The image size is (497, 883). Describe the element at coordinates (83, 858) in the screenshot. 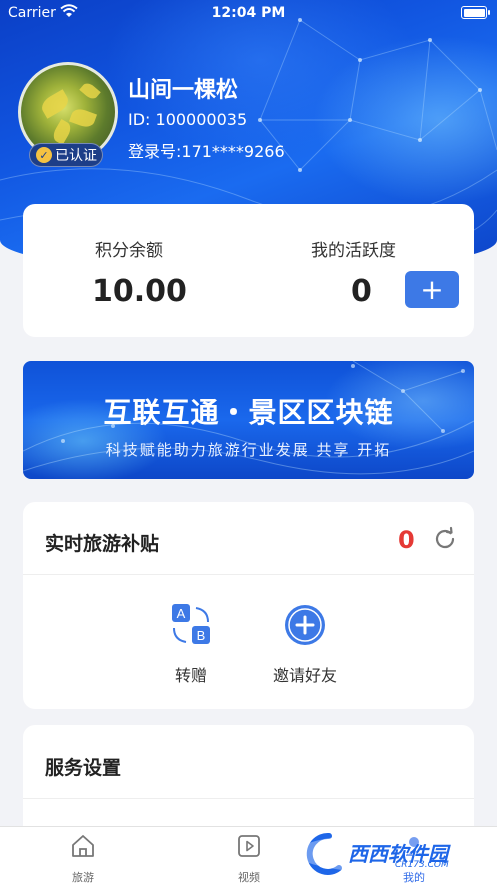

I see `tab-travel: 旅游` at that location.